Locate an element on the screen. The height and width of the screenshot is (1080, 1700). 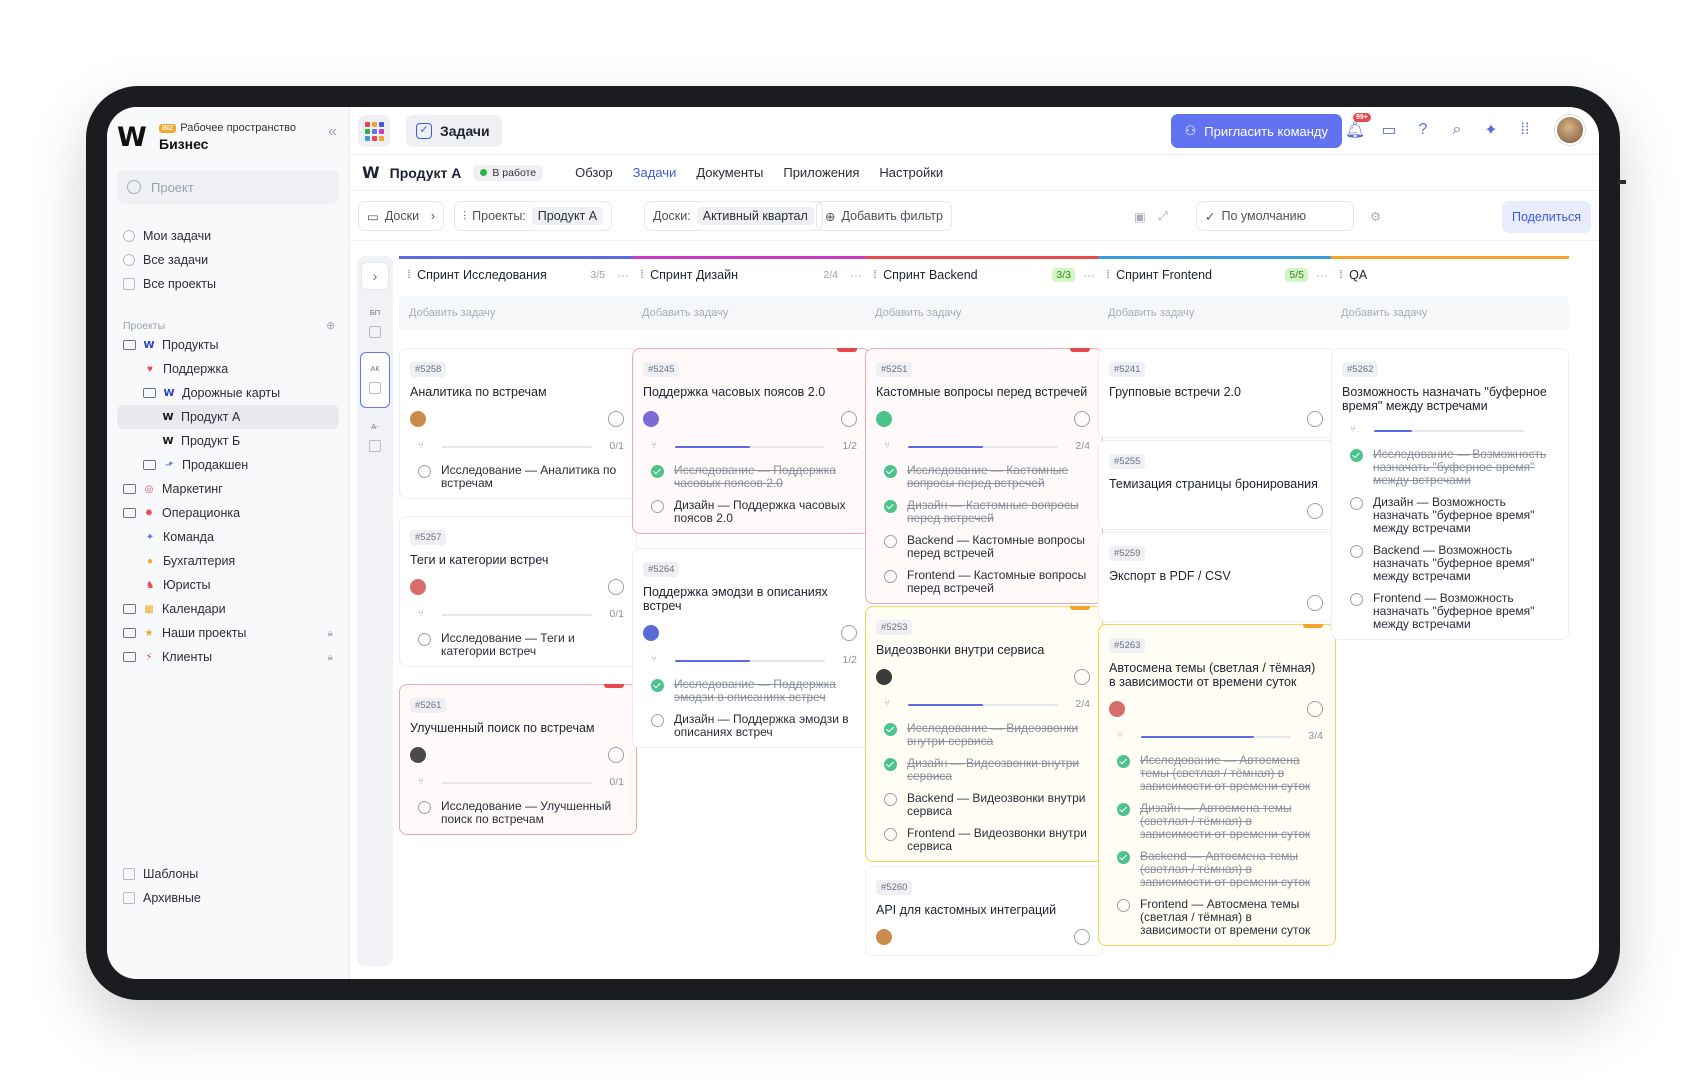
tab-tasks: Задачи is located at coordinates (655, 172).